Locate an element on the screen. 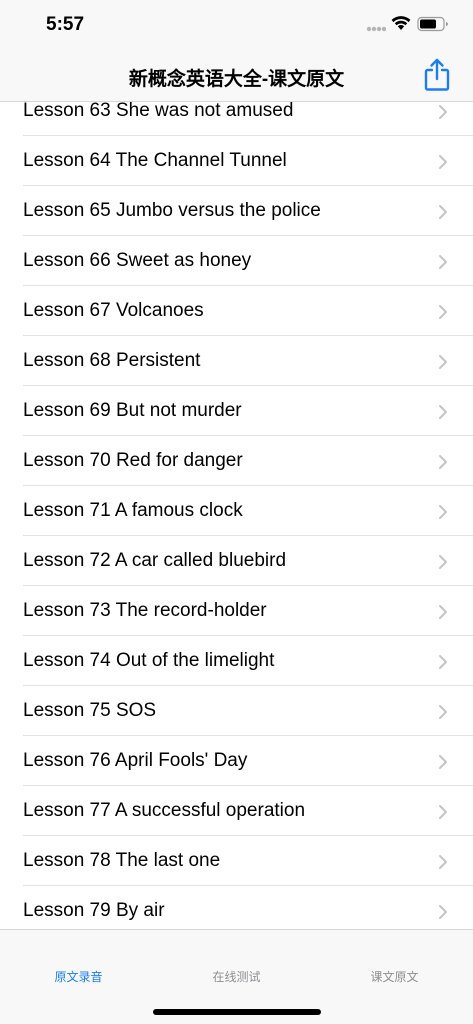  list-item-label: Lesson 79 By air is located at coordinates (94, 910).